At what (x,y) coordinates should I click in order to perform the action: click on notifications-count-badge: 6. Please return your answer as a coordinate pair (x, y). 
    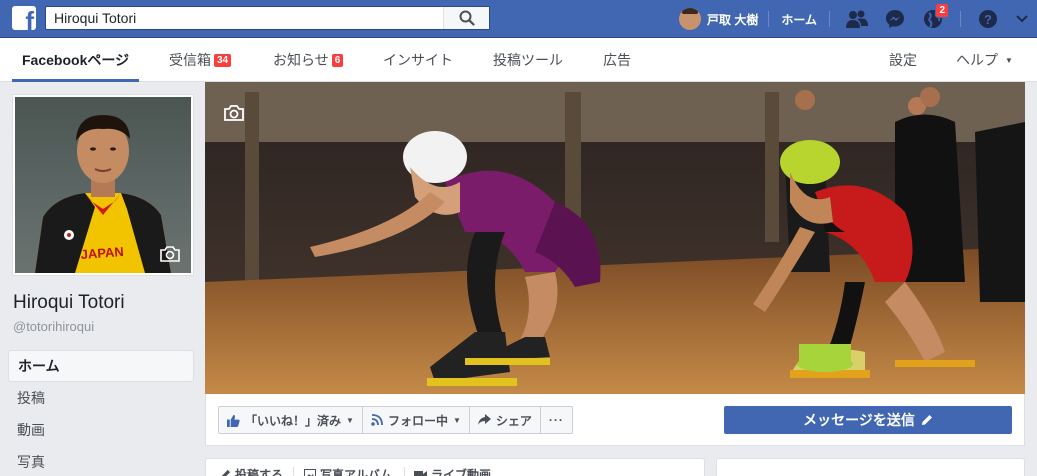
    Looking at the image, I should click on (337, 60).